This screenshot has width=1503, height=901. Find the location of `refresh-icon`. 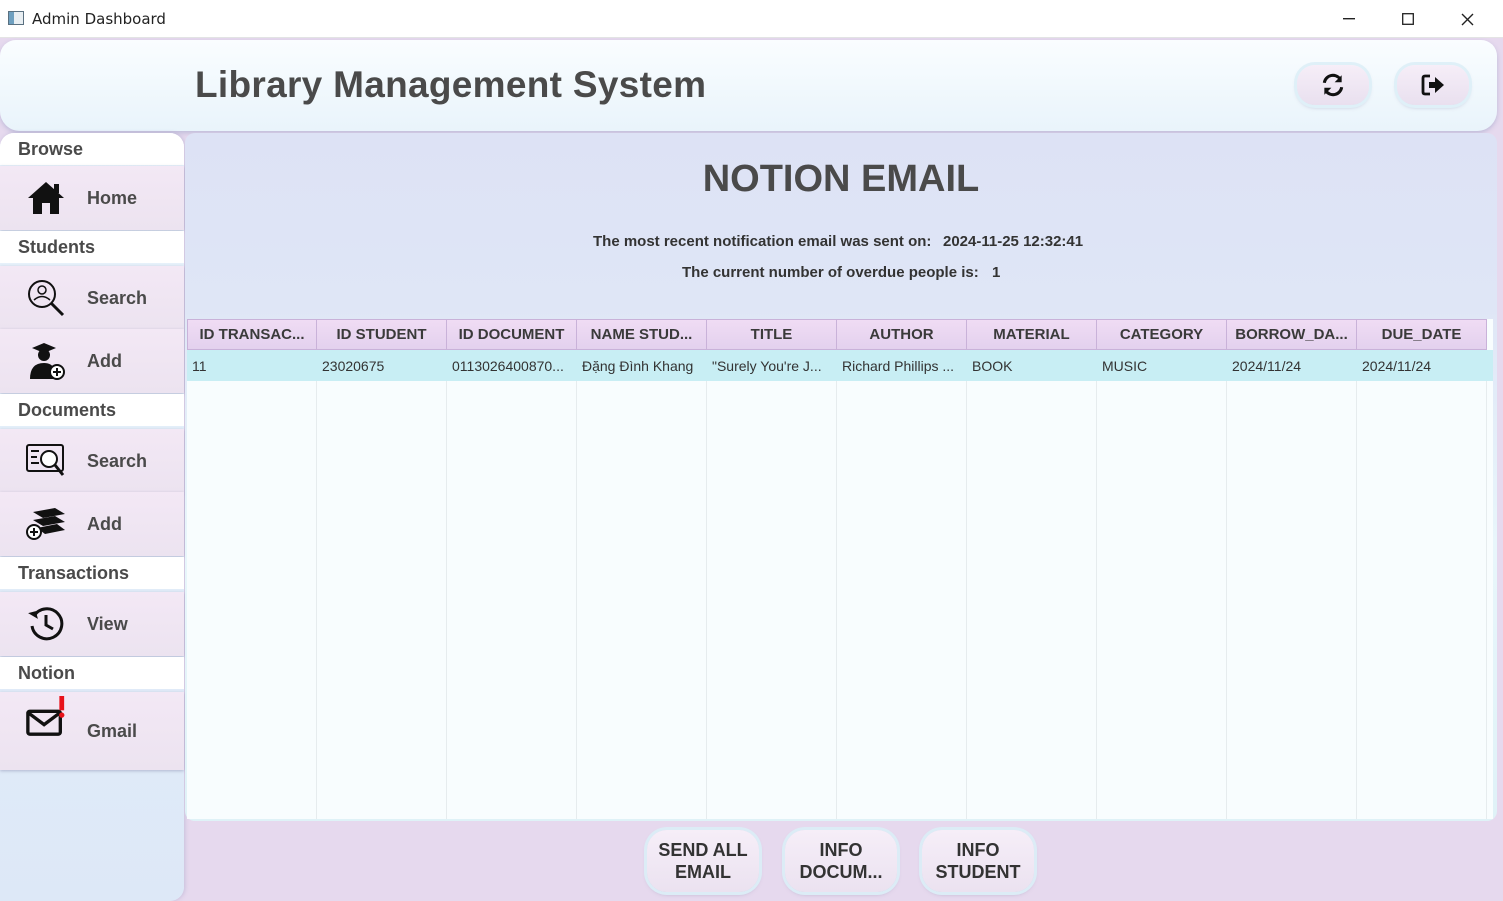

refresh-icon is located at coordinates (1333, 85).